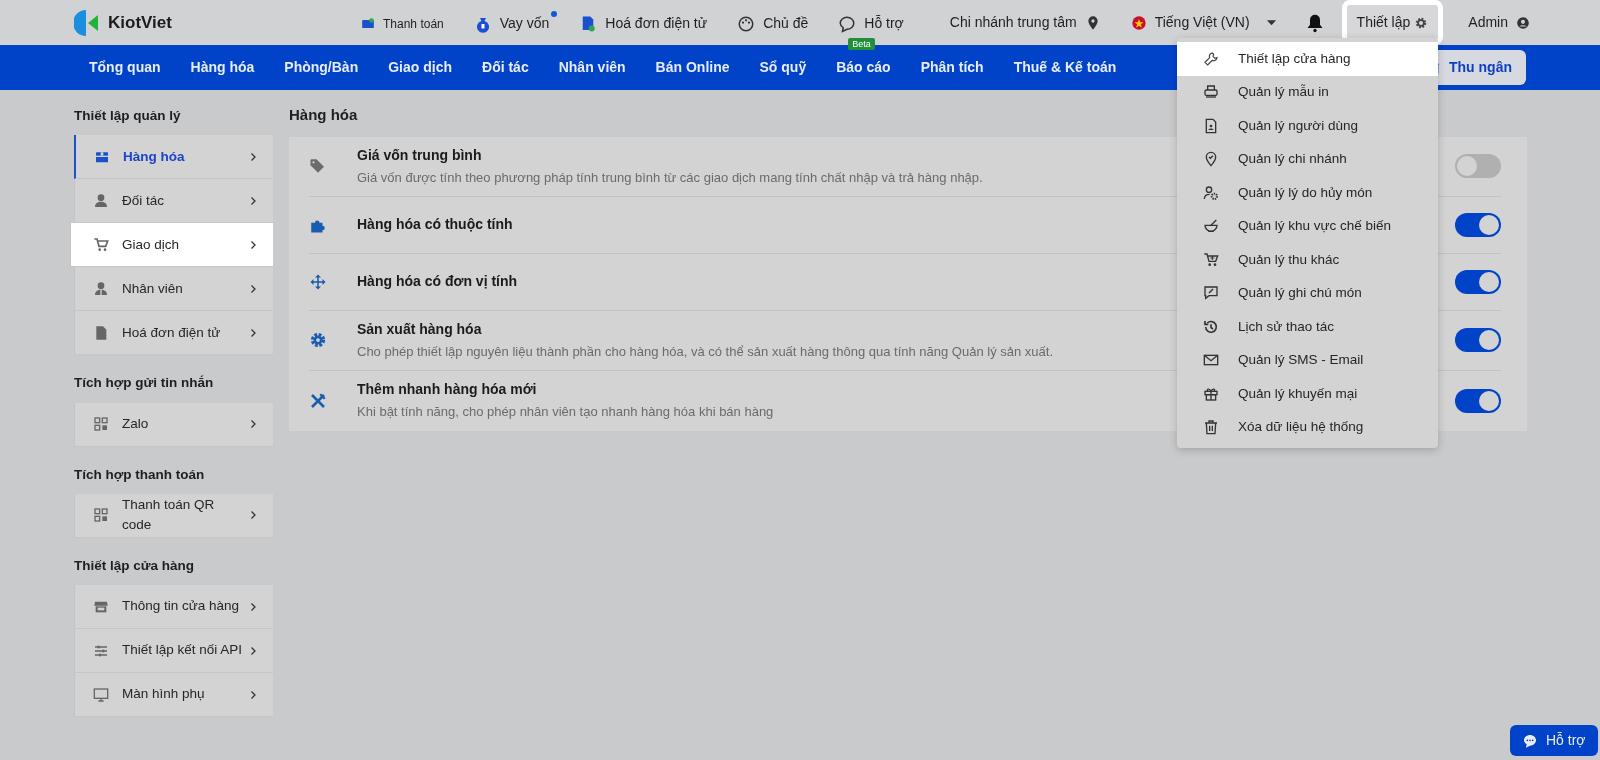 This screenshot has width=1600, height=760. I want to click on file-icon, so click(101, 332).